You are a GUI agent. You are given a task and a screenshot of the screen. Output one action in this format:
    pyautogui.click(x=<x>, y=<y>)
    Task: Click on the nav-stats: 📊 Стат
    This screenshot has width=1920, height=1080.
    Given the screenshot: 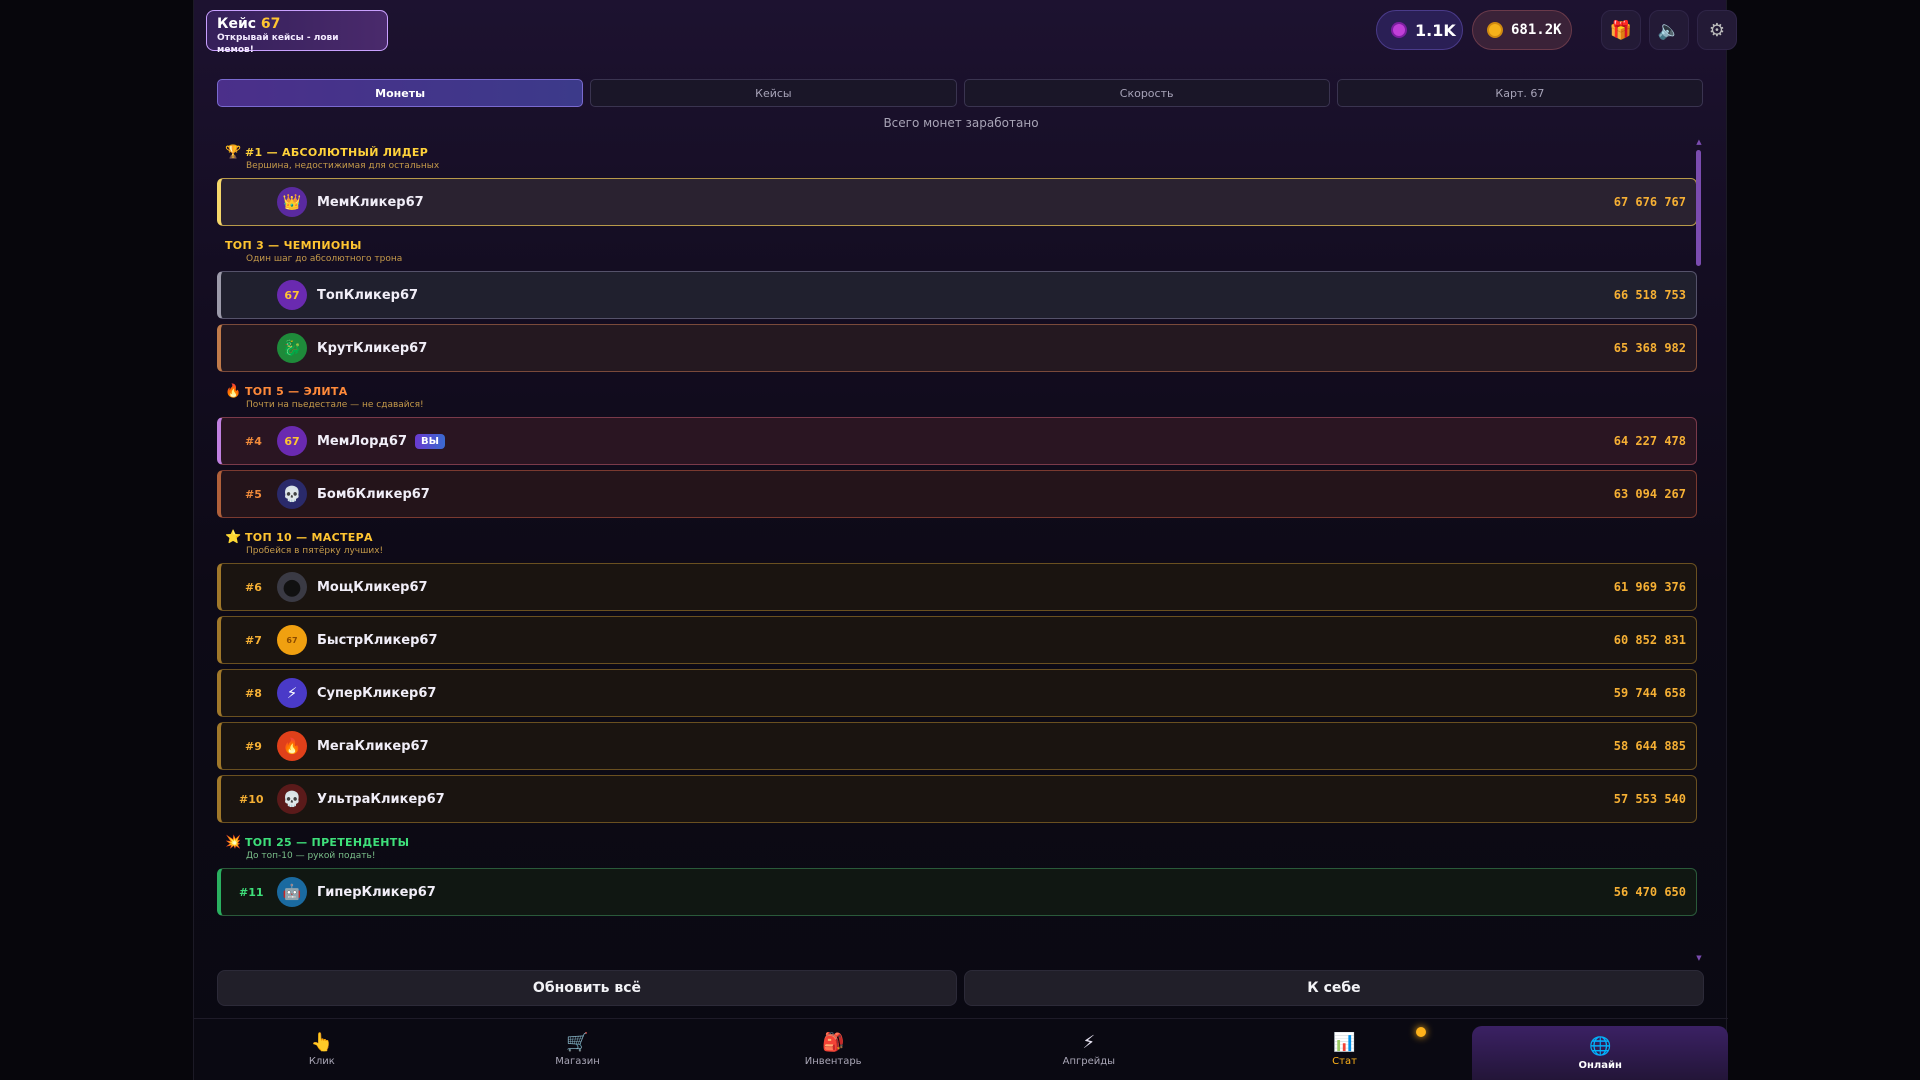 What is the action you would take?
    pyautogui.click(x=1345, y=1049)
    